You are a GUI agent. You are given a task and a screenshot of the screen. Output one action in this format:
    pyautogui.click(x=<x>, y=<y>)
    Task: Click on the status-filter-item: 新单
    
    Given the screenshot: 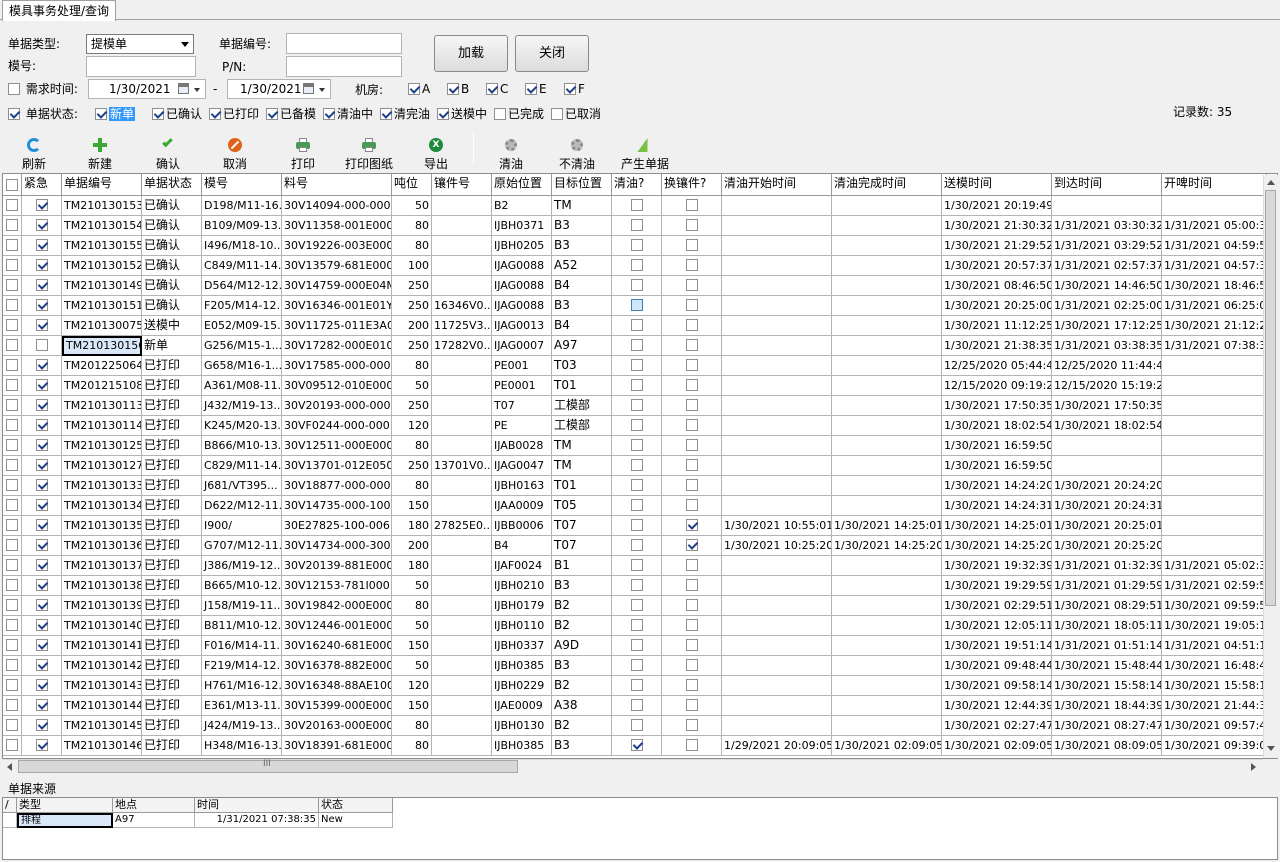 What is the action you would take?
    pyautogui.click(x=115, y=114)
    